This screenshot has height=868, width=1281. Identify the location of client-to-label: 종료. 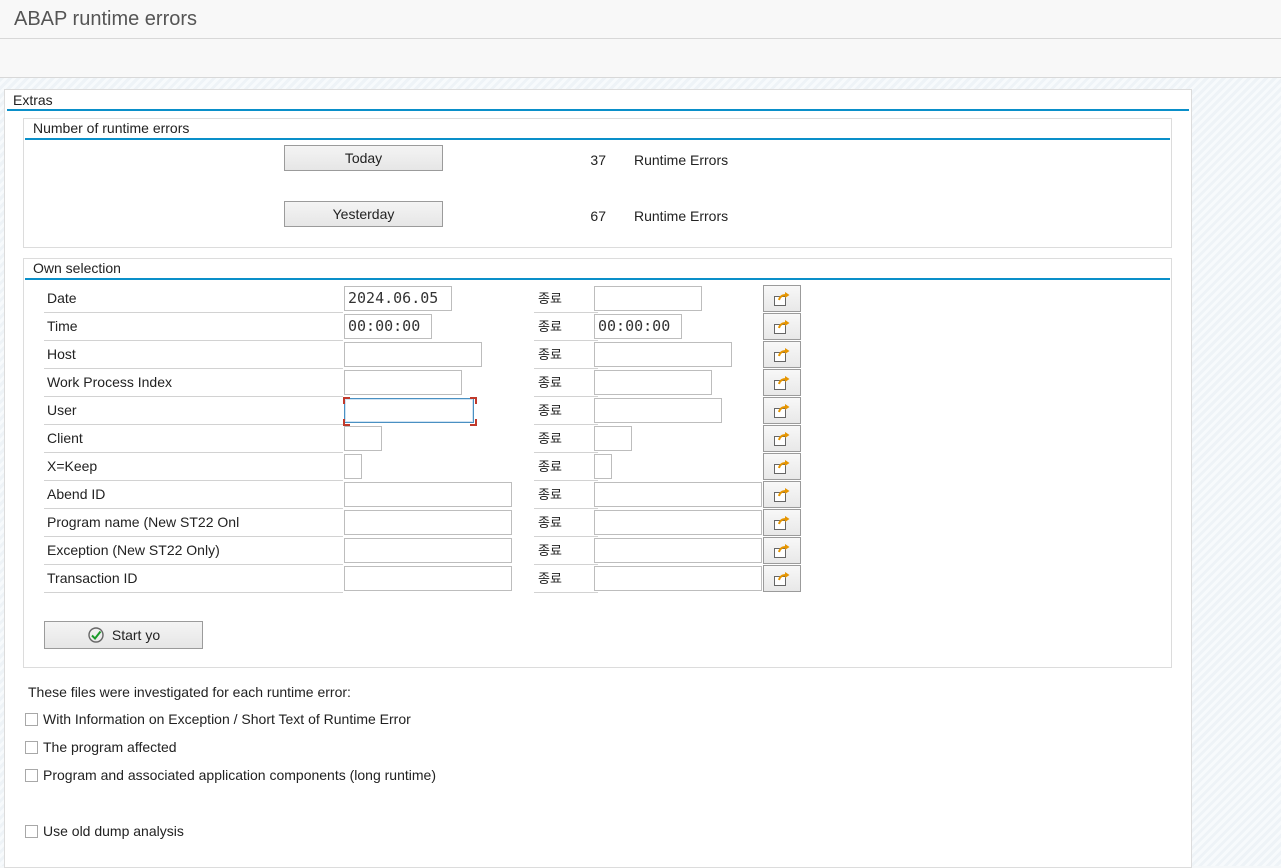
(566, 439).